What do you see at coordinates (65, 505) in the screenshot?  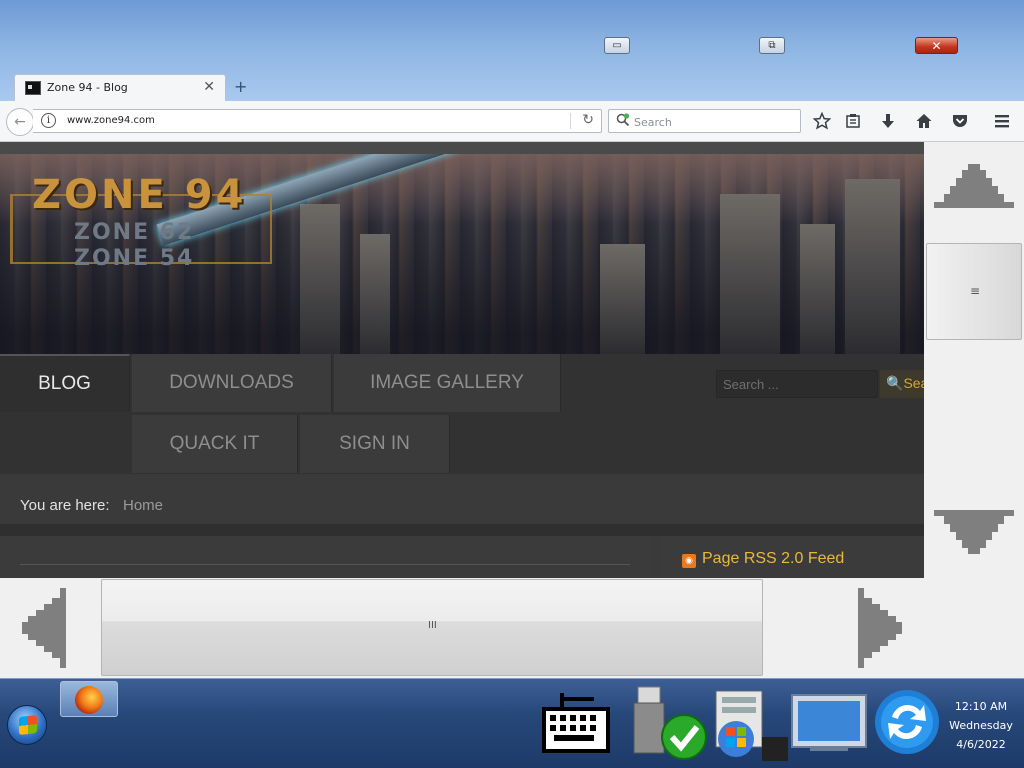 I see `breadcrumb-label: You are here:` at bounding box center [65, 505].